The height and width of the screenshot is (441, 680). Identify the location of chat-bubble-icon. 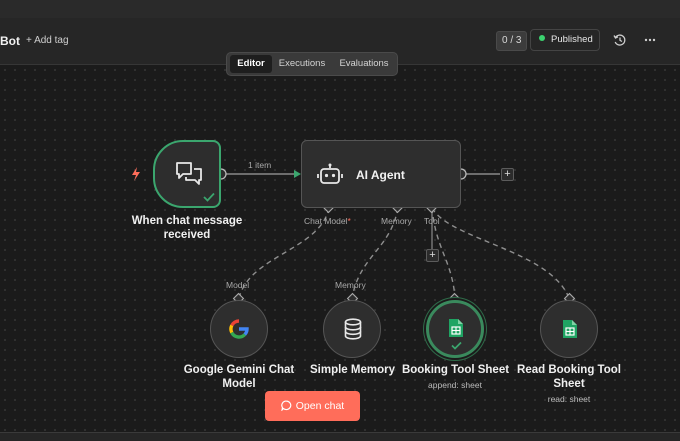
(286, 406).